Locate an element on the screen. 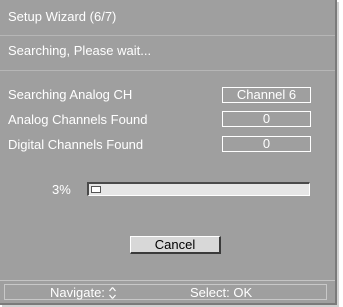 This screenshot has width=343, height=307. searching-analog-value: Channel 6 is located at coordinates (266, 95).